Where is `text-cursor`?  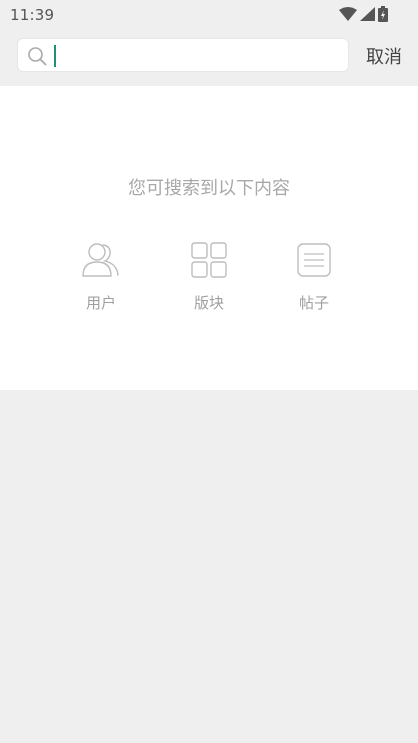
text-cursor is located at coordinates (55, 56).